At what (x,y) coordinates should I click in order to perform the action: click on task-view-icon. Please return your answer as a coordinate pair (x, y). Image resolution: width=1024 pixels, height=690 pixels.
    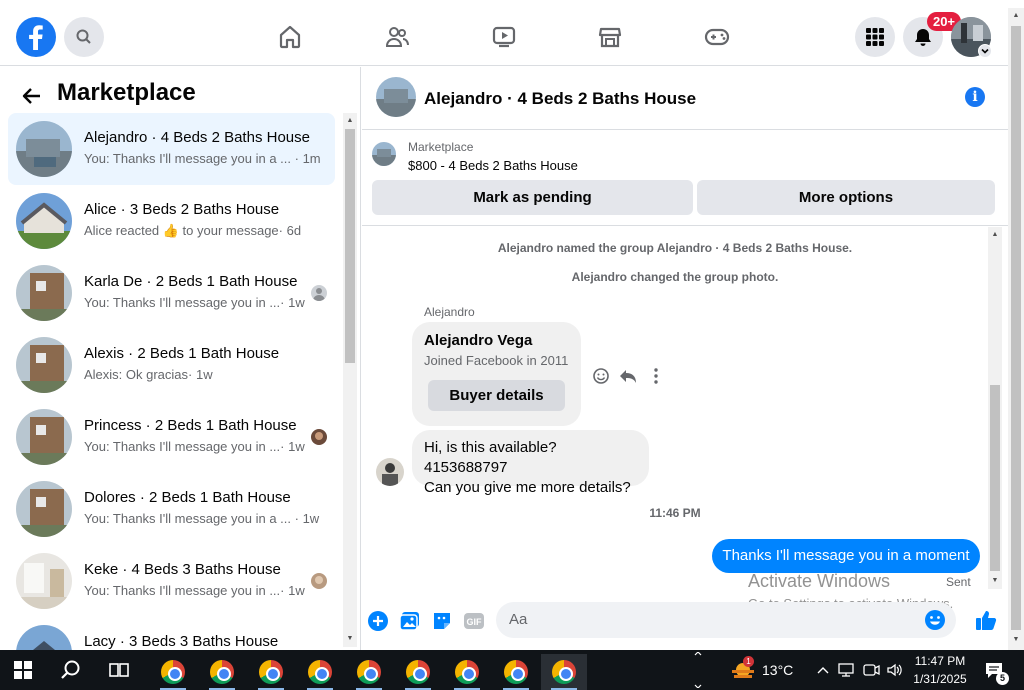
    Looking at the image, I should click on (119, 670).